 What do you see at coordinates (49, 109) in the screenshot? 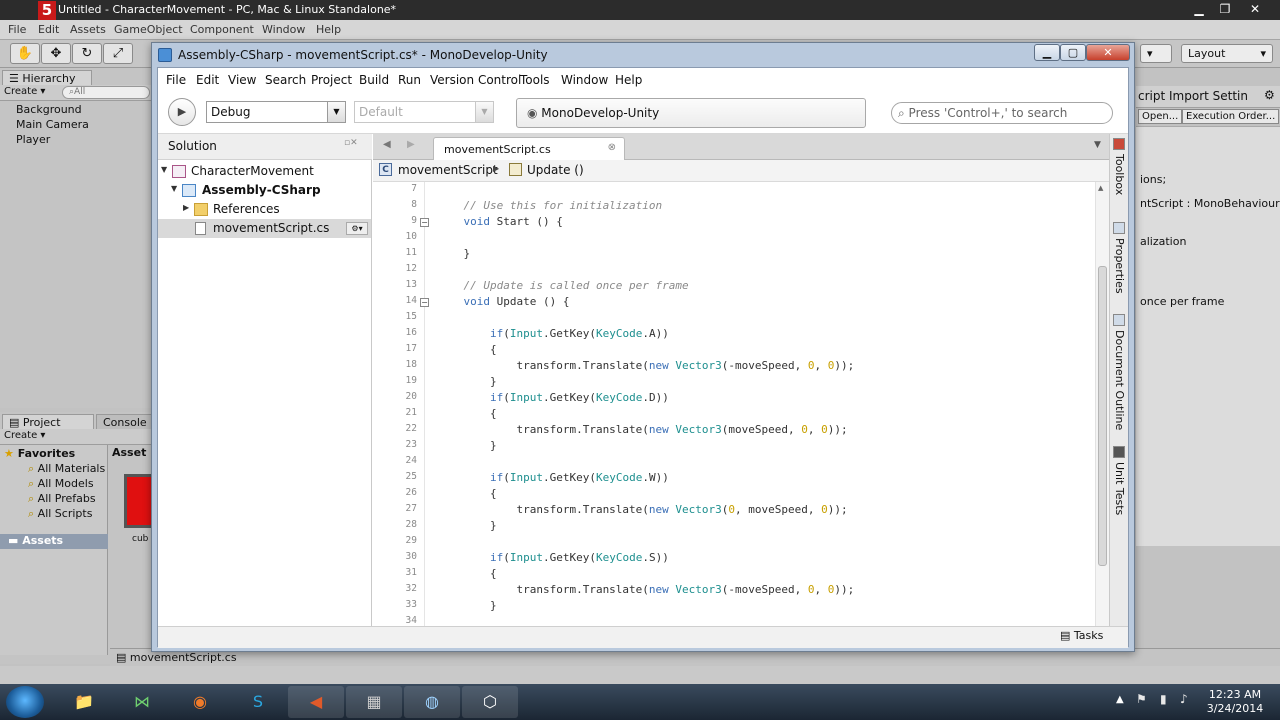
I see `hierarchy-item-background: Background` at bounding box center [49, 109].